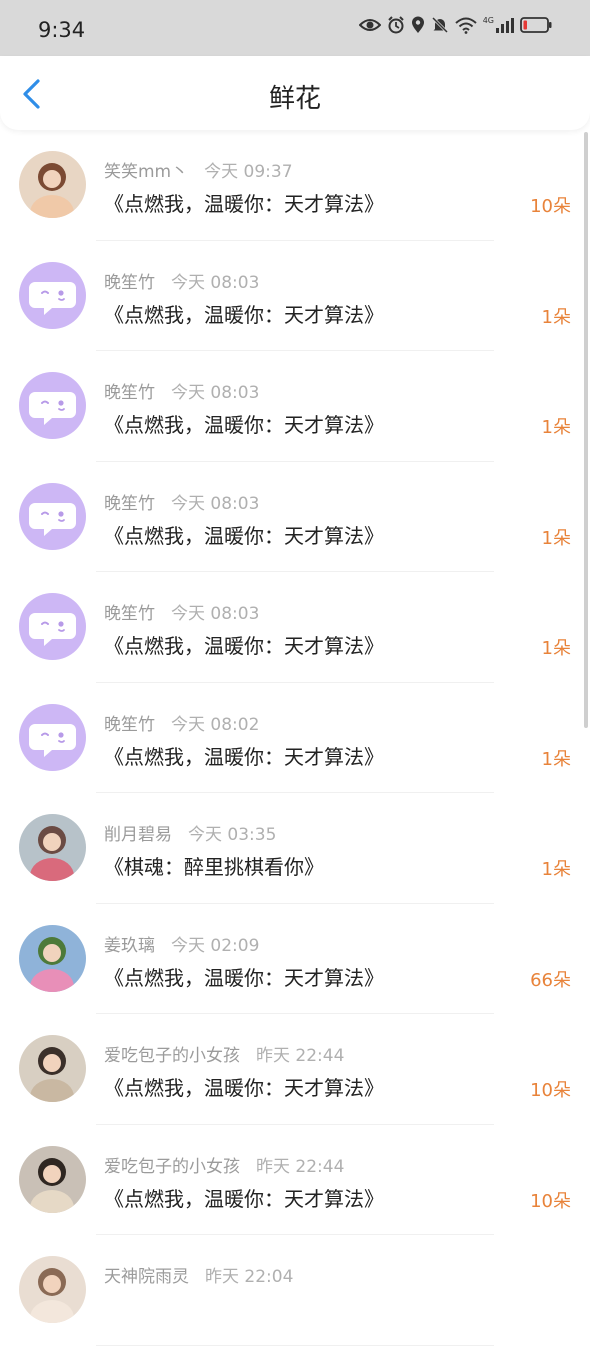 The image size is (590, 1346). Describe the element at coordinates (295, 959) in the screenshot. I see `list-item: 姜玖璃 今天 02:09 《点燃我，温暖你：天才算法》 66朵` at that location.